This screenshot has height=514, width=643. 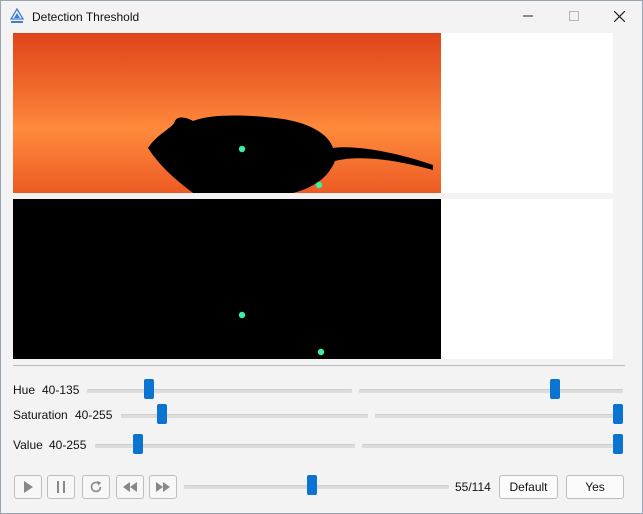 I want to click on value-min-handle, so click(x=138, y=444).